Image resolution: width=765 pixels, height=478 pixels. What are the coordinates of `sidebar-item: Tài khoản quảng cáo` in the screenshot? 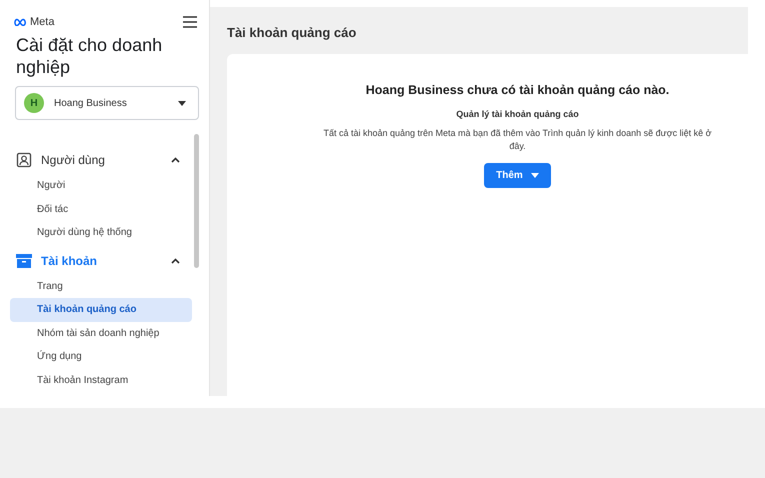 It's located at (101, 310).